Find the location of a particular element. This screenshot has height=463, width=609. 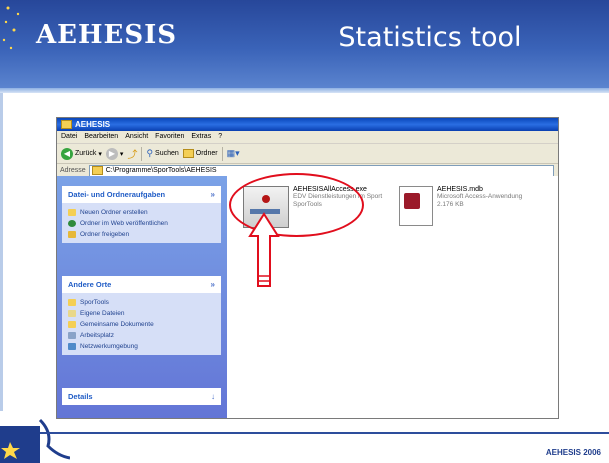

expand-icon: ↓ is located at coordinates (213, 396).